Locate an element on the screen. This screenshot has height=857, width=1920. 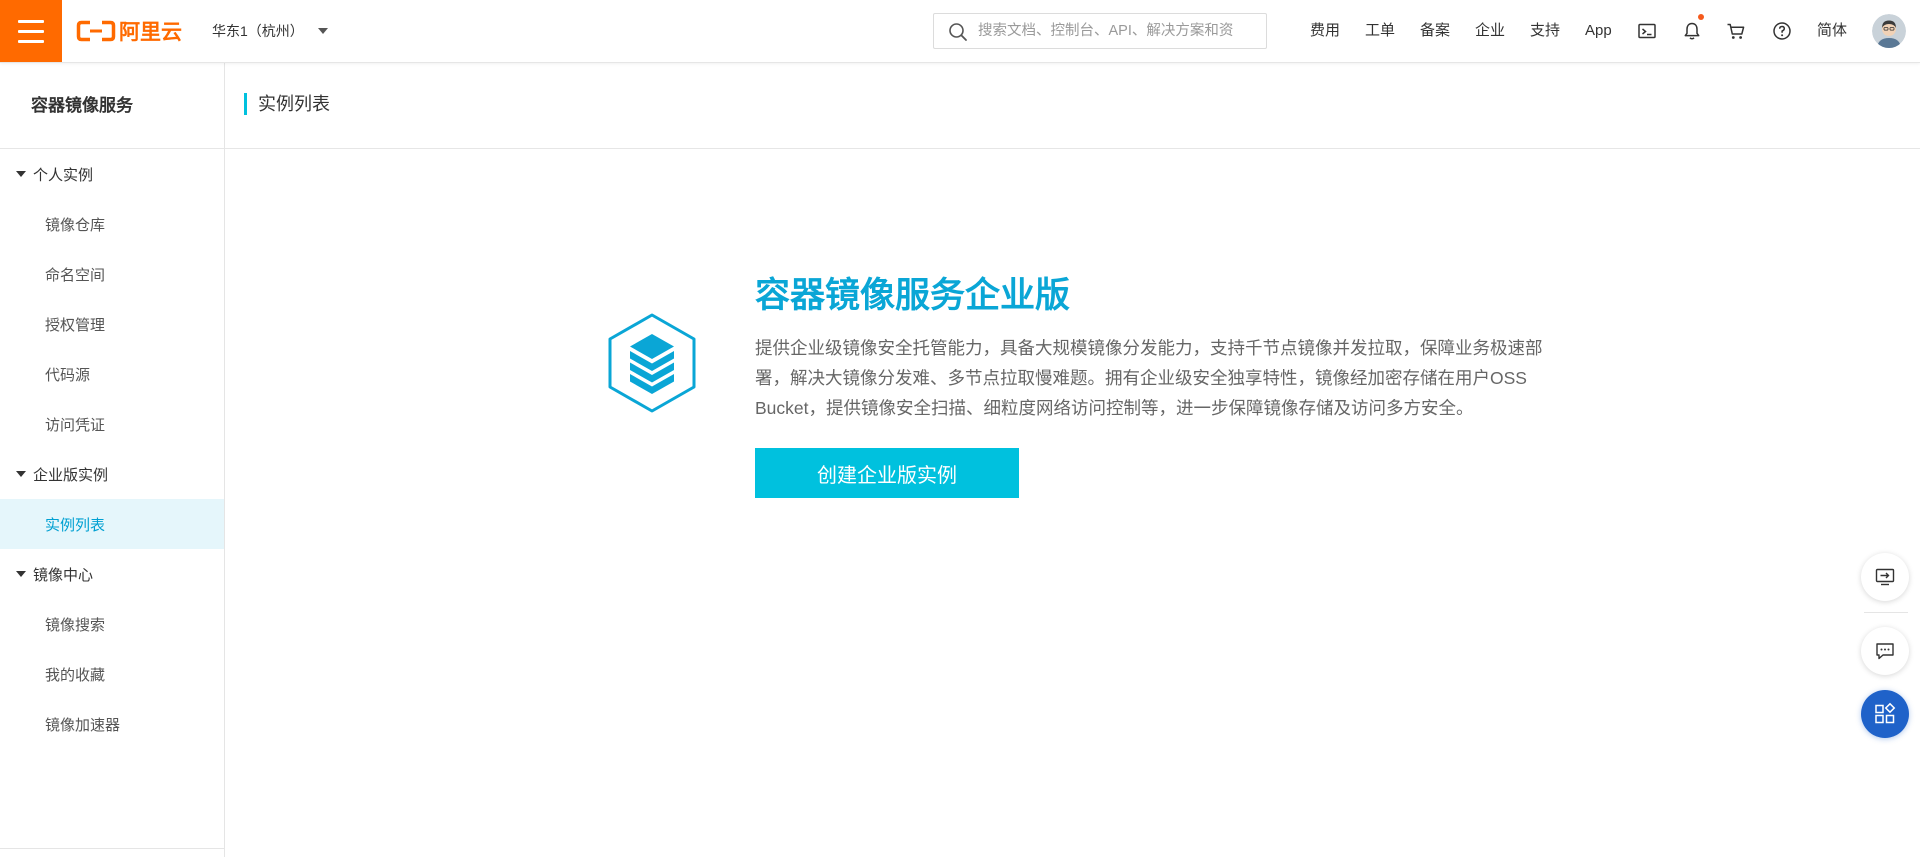
language-switch: 简体 is located at coordinates (1832, 31).